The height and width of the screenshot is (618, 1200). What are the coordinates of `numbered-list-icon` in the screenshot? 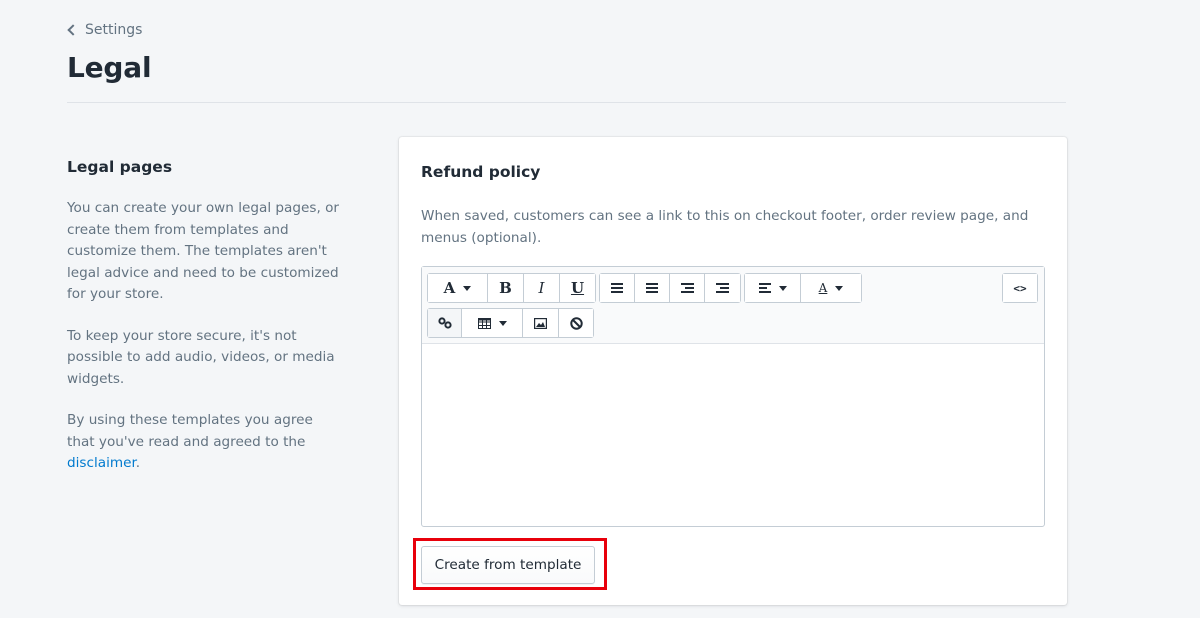 It's located at (652, 288).